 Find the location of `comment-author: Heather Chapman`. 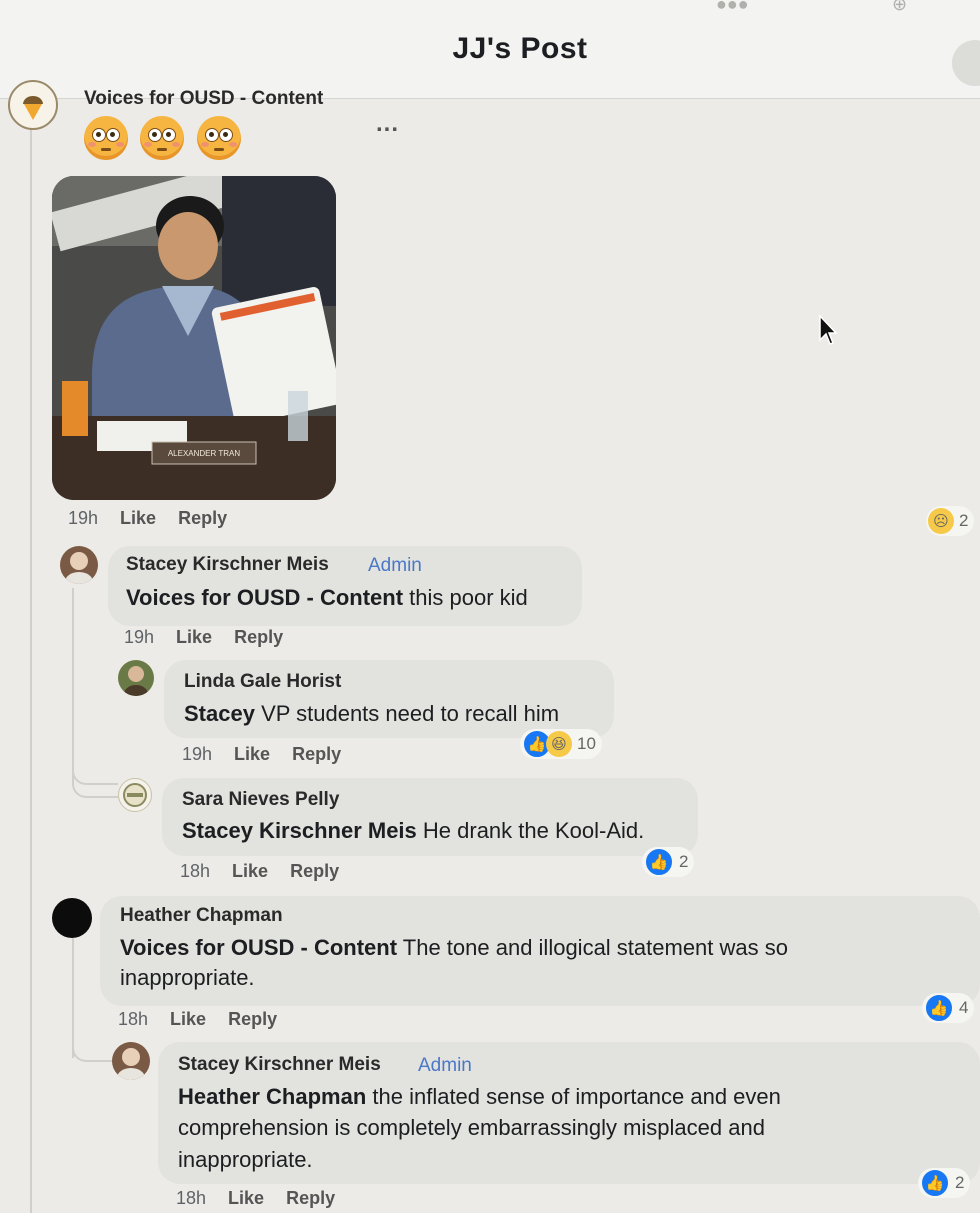

comment-author: Heather Chapman is located at coordinates (201, 916).